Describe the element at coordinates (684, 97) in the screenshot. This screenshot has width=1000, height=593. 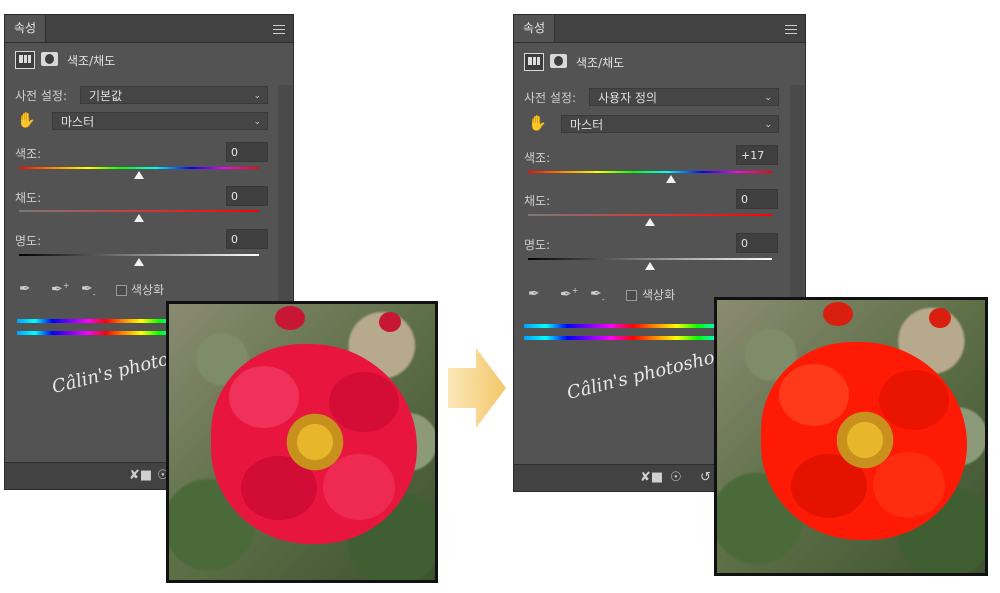
I see `preset-dropdown: 사용자 정의 ⌄` at that location.